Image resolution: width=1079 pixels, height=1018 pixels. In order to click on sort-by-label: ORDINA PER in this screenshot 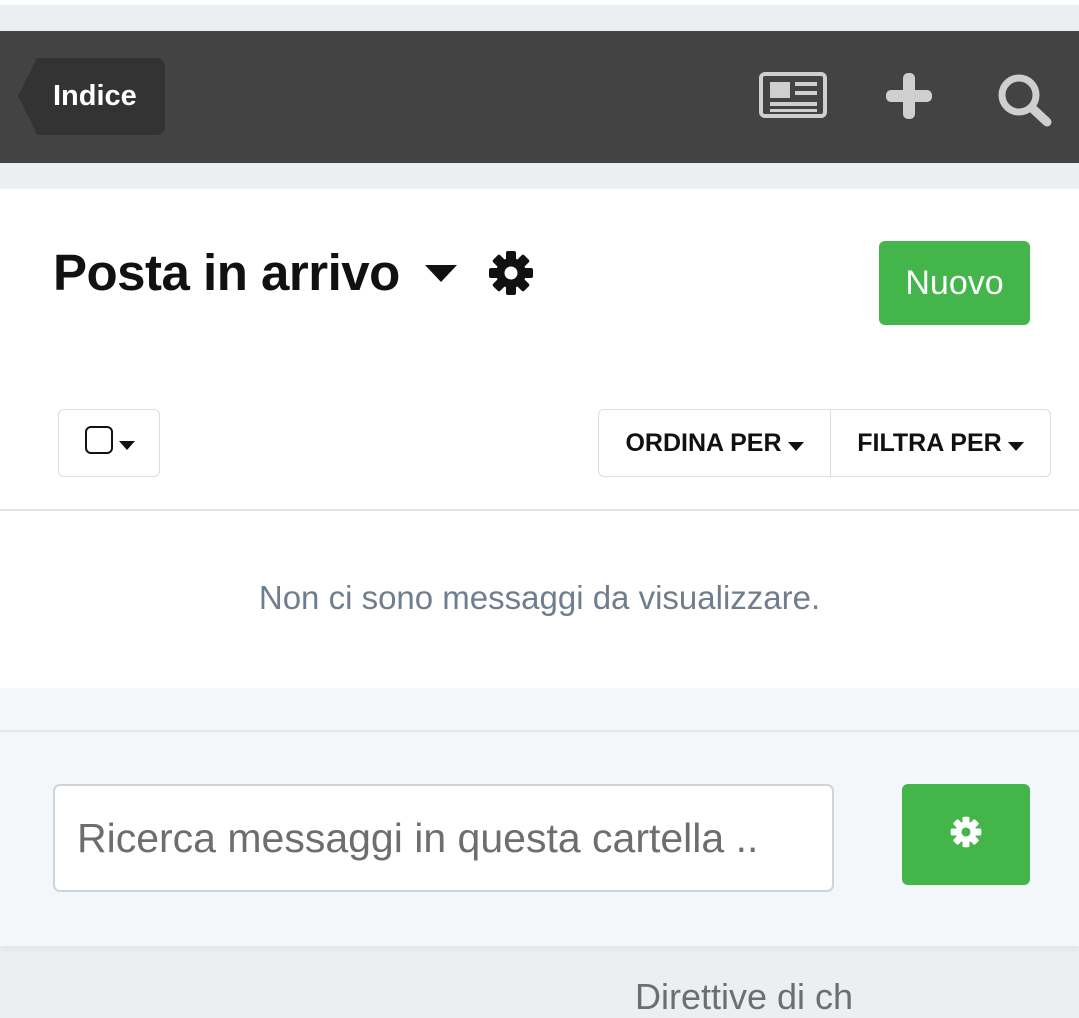, I will do `click(703, 442)`.